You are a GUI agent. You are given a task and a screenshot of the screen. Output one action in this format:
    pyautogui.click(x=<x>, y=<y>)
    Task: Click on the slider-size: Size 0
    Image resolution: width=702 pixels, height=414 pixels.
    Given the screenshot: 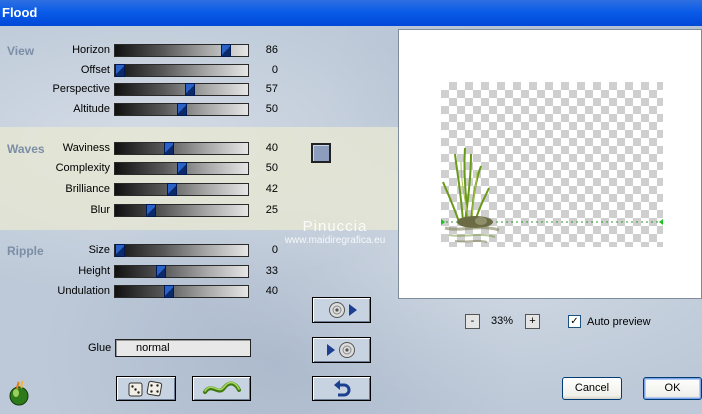 What is the action you would take?
    pyautogui.click(x=145, y=251)
    